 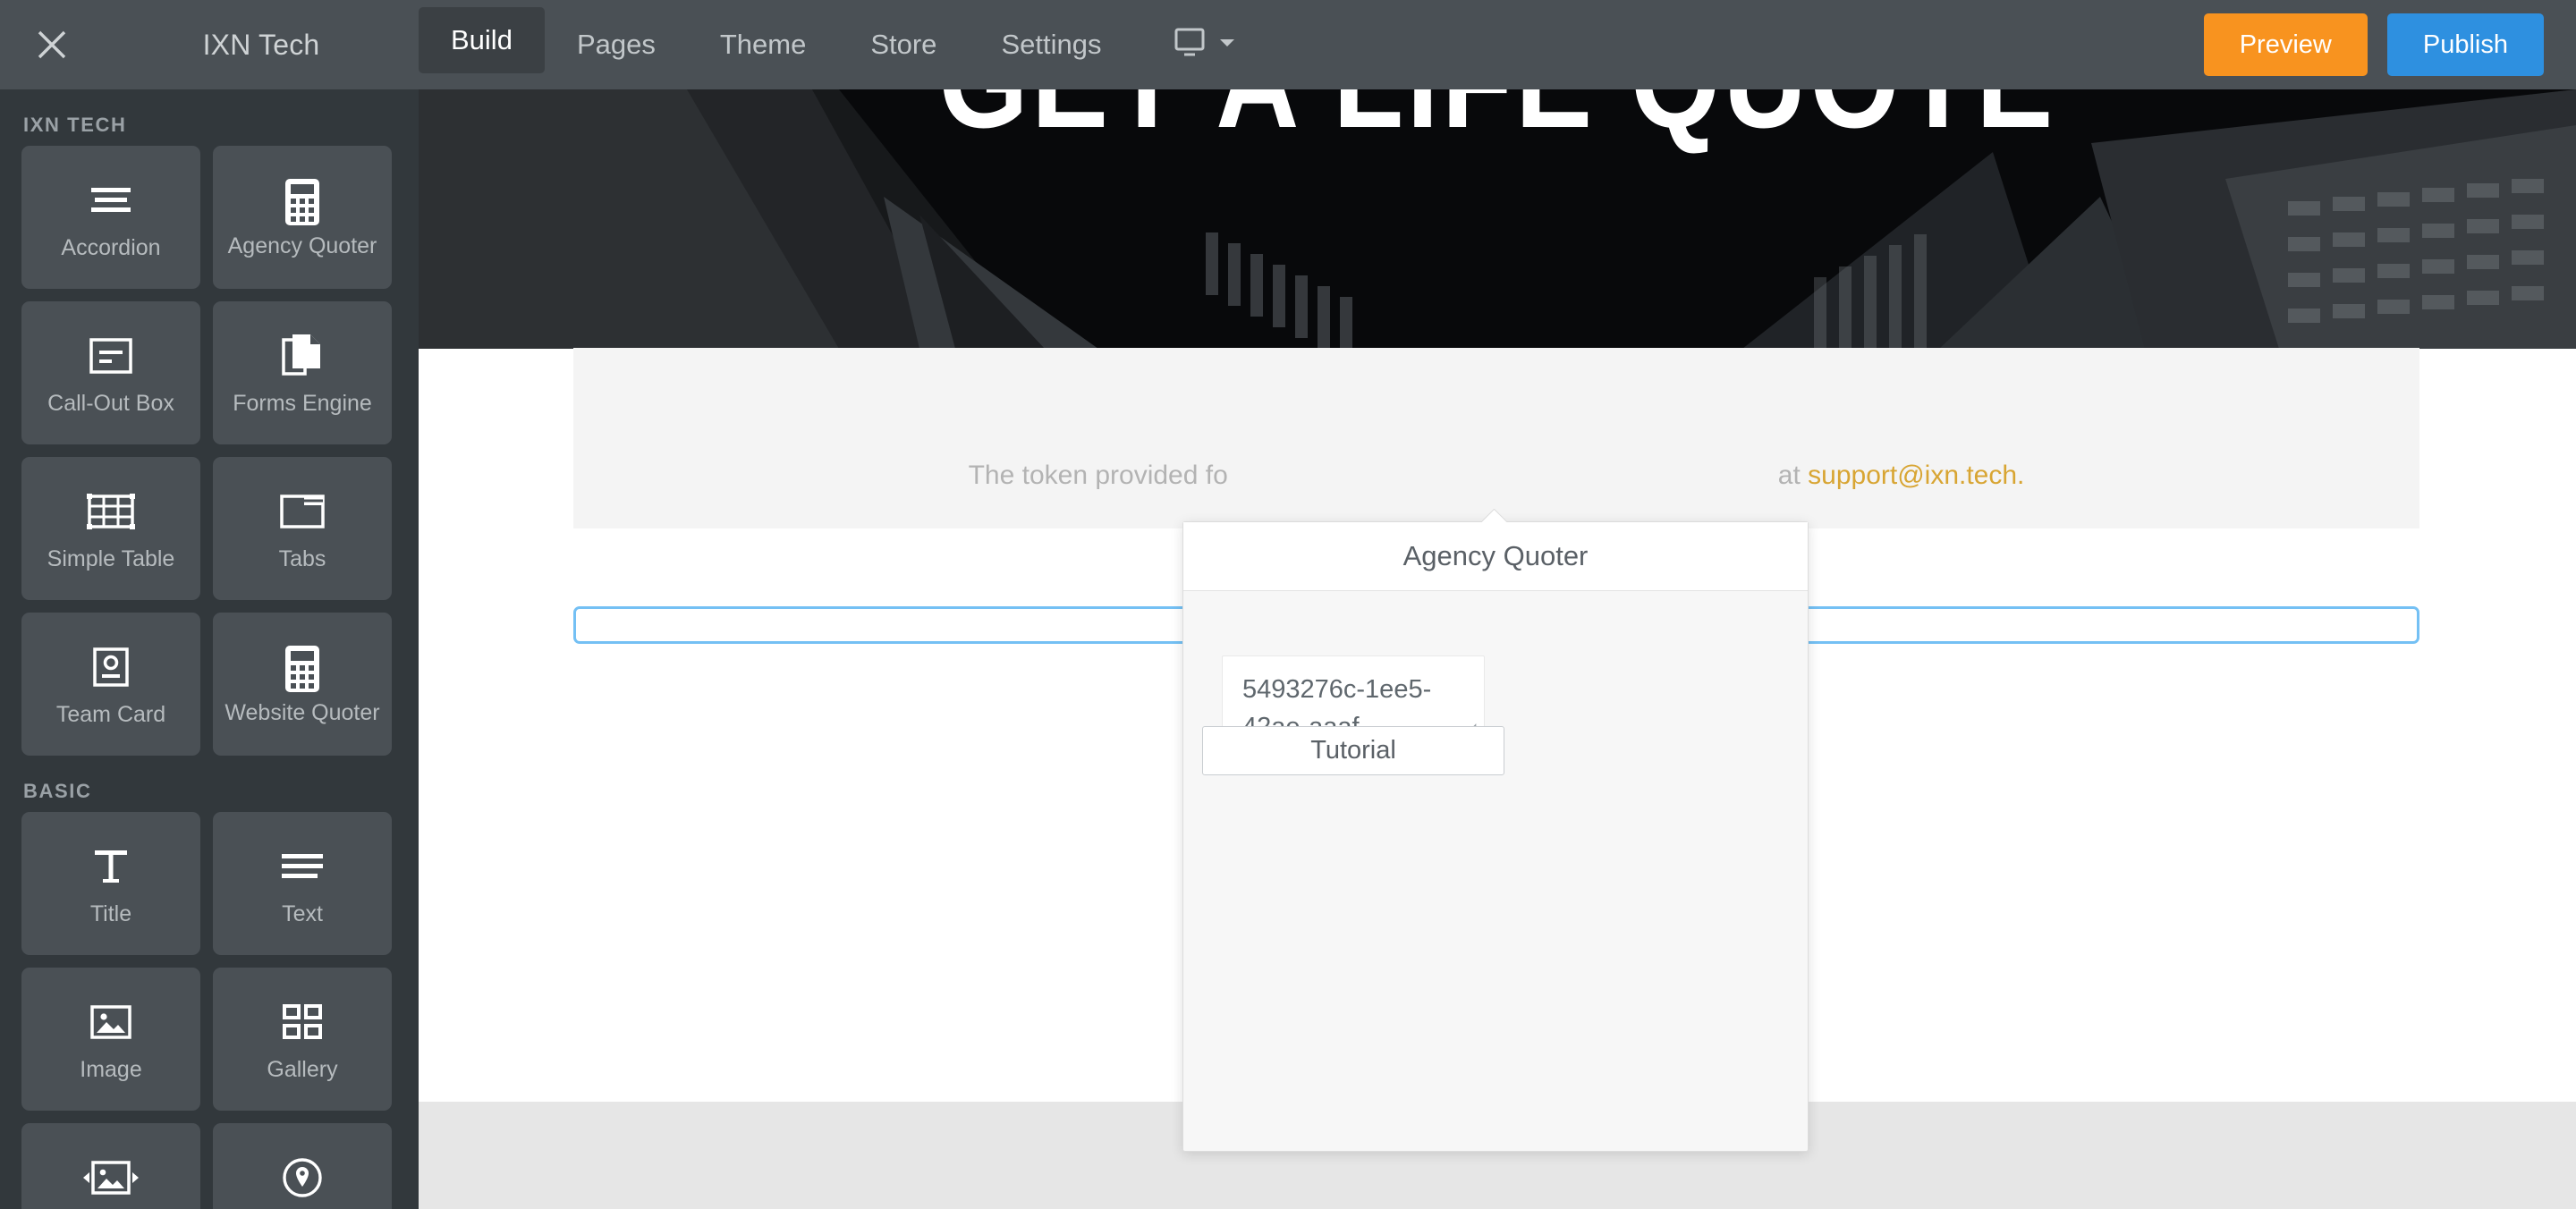 I want to click on callout-box-icon, so click(x=110, y=356).